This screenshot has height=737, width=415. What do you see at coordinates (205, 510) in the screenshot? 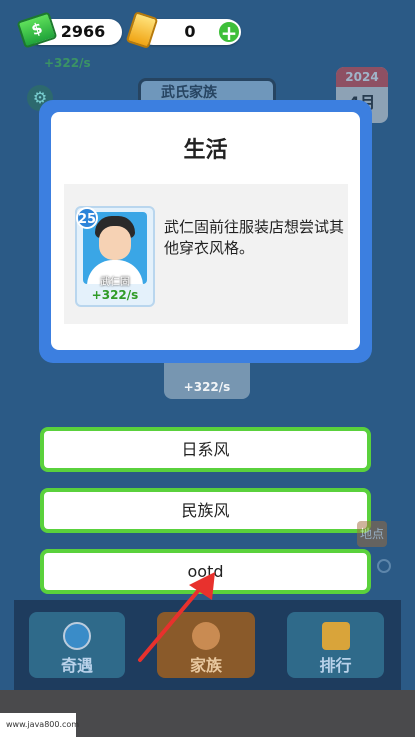
I see `choice-button-2: 民族风` at bounding box center [205, 510].